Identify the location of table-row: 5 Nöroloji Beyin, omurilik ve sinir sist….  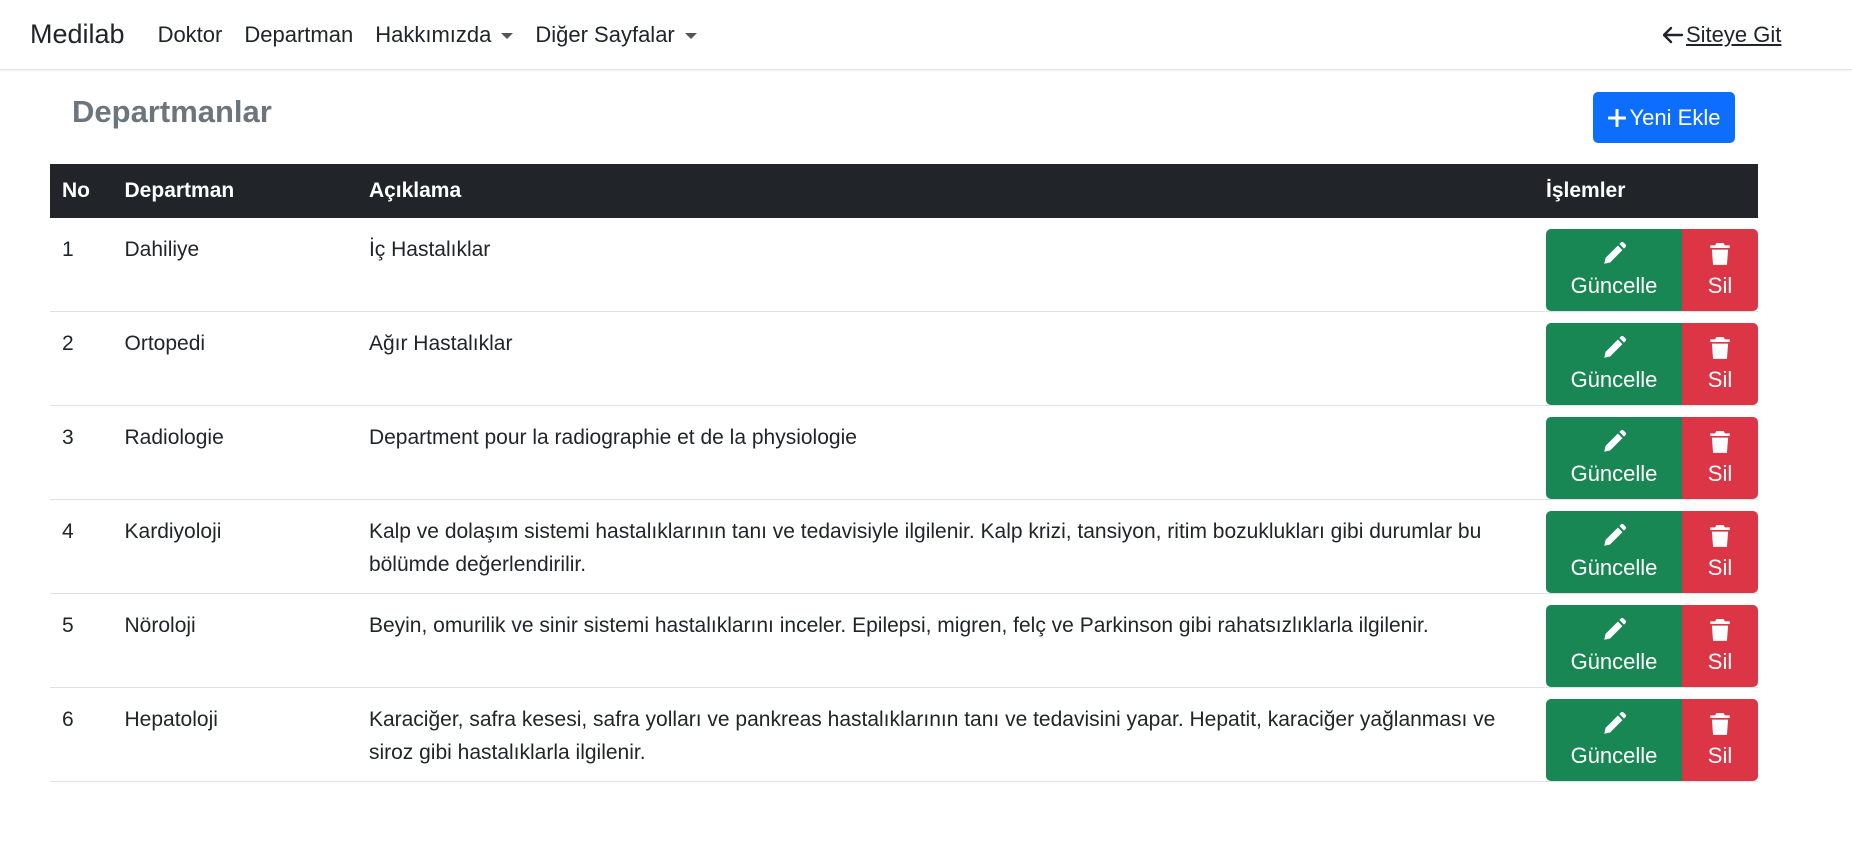
(904, 640).